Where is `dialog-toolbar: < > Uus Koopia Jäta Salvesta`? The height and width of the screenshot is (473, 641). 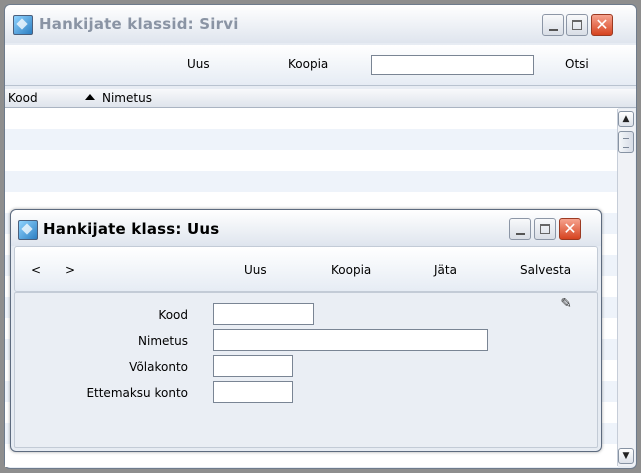
dialog-toolbar: < > Uus Koopia Jäta Salvesta is located at coordinates (306, 269).